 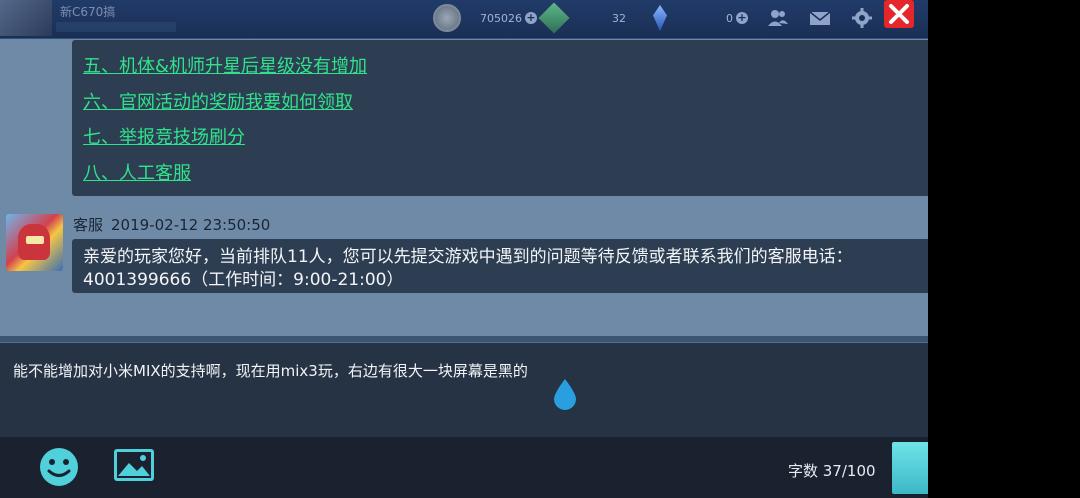 What do you see at coordinates (565, 394) in the screenshot?
I see `text-cursor-handle-icon` at bounding box center [565, 394].